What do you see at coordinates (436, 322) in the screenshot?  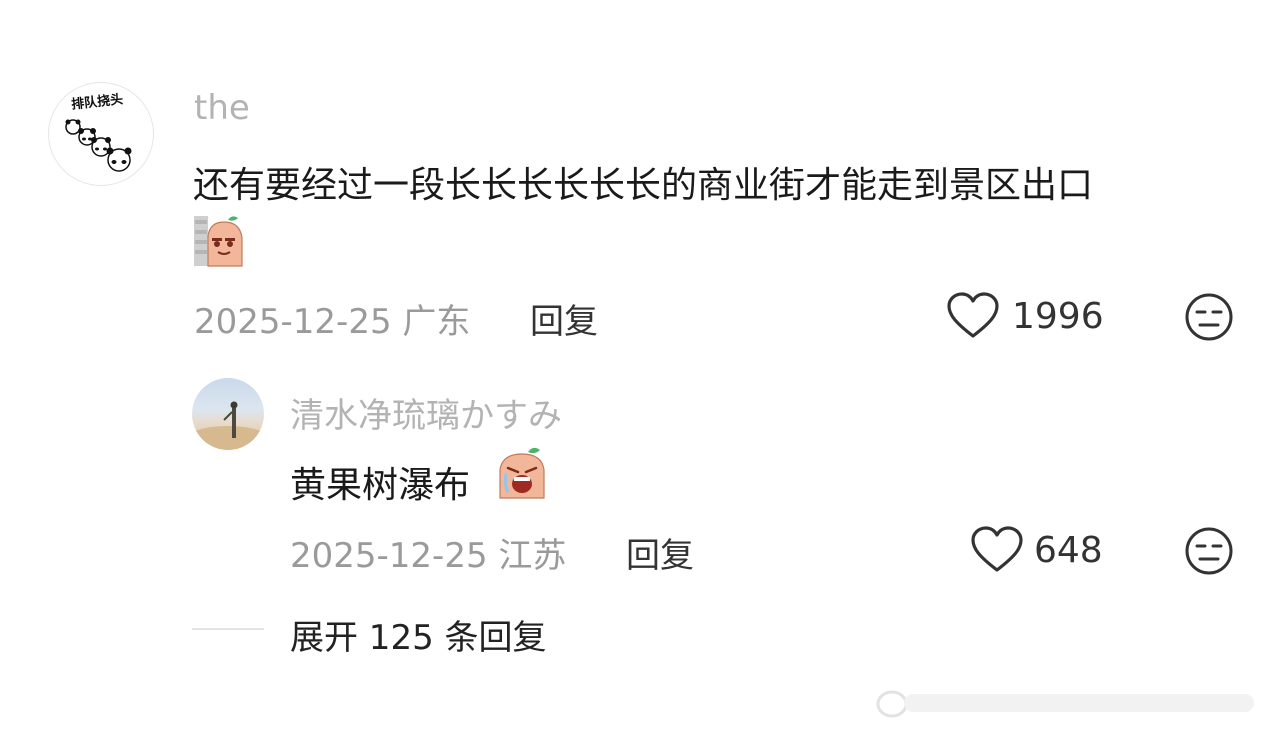 I see `comment-location: 广东` at bounding box center [436, 322].